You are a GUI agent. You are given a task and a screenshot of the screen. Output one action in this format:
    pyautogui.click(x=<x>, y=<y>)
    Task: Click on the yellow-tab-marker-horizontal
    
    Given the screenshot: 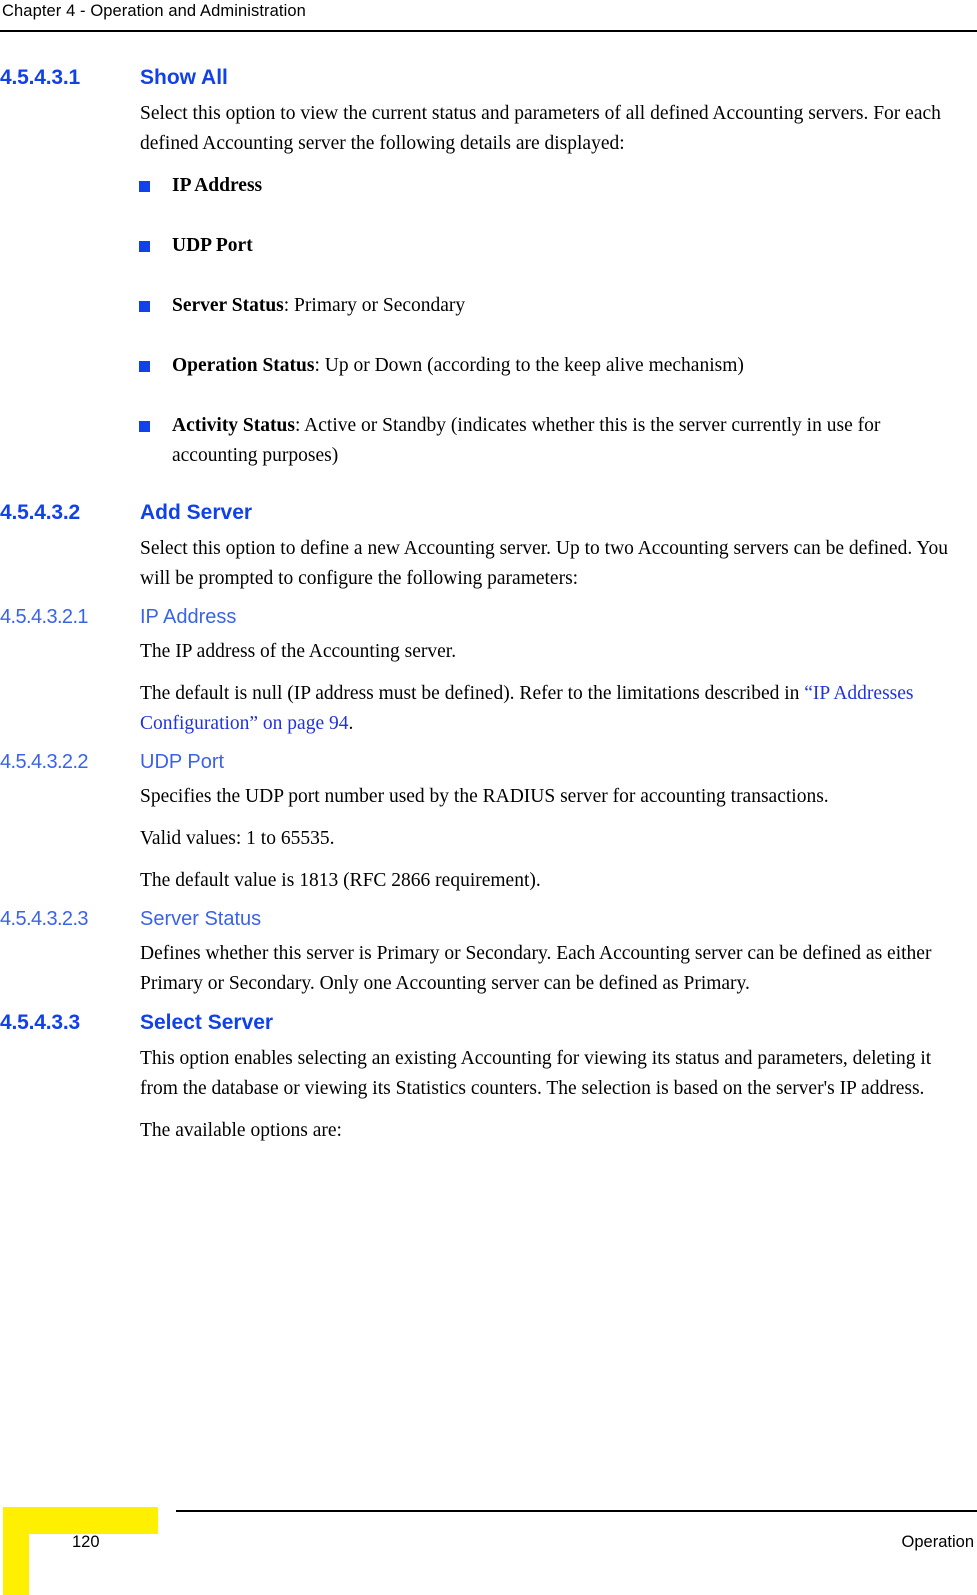 What is the action you would take?
    pyautogui.click(x=80, y=1520)
    